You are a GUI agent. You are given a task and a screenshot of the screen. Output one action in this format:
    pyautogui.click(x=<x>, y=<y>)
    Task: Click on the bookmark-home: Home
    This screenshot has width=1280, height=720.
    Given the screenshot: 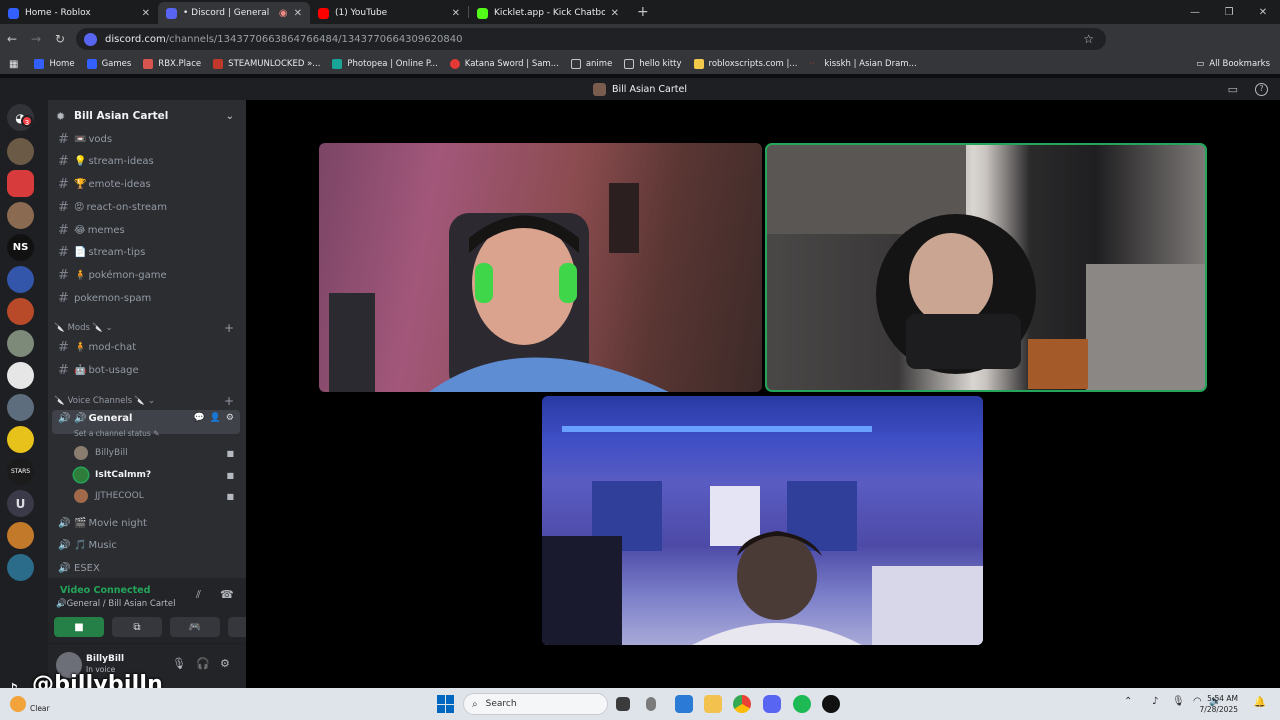 What is the action you would take?
    pyautogui.click(x=54, y=64)
    